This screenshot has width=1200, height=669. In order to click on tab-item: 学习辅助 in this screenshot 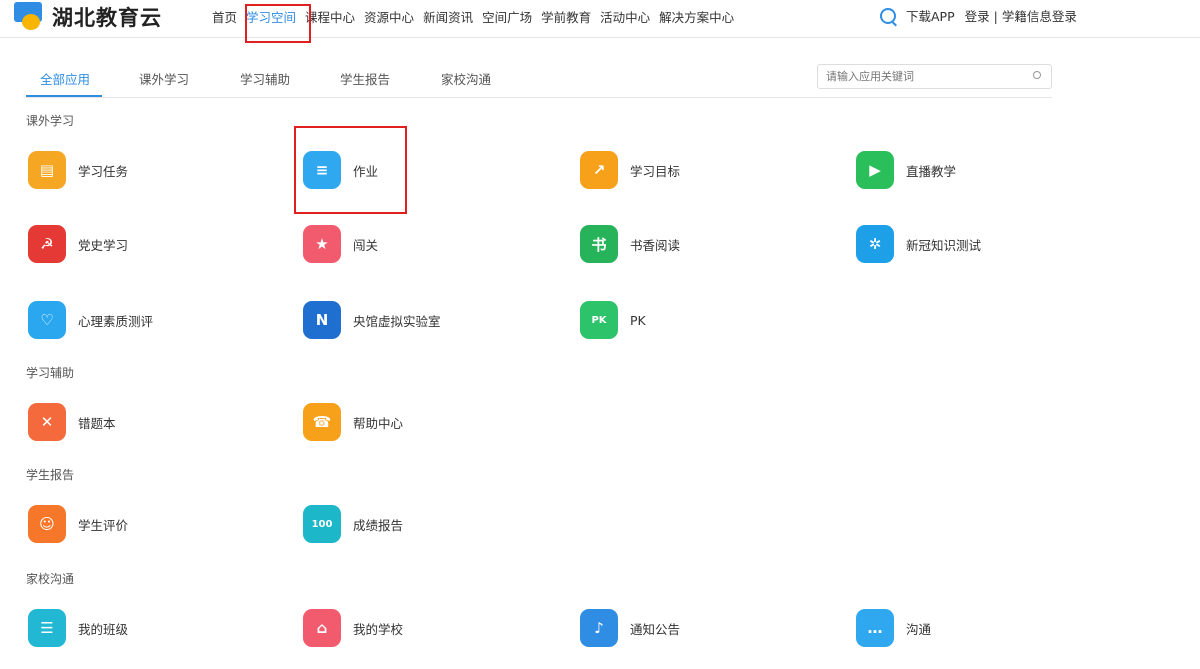, I will do `click(265, 78)`.